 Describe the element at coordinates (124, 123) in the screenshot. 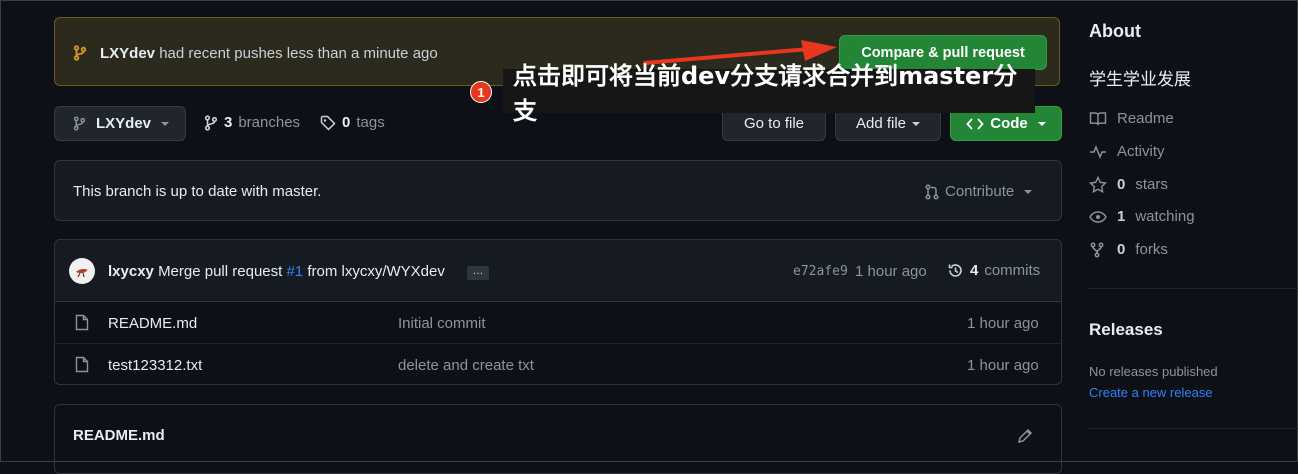

I see `current-branch-label: LXYdev` at that location.